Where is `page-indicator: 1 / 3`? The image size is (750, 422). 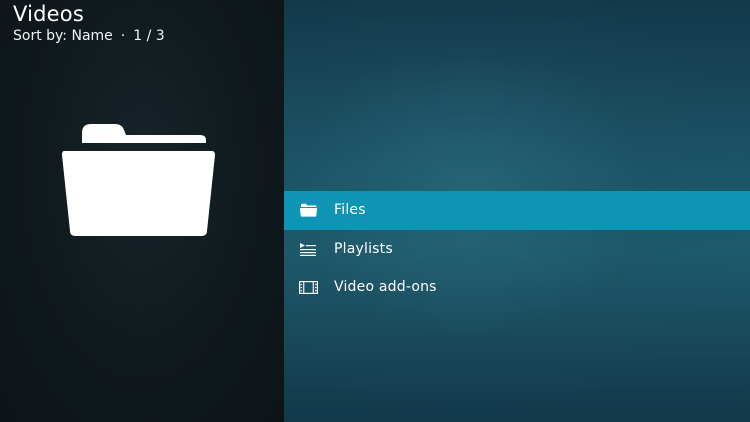
page-indicator: 1 / 3 is located at coordinates (149, 36).